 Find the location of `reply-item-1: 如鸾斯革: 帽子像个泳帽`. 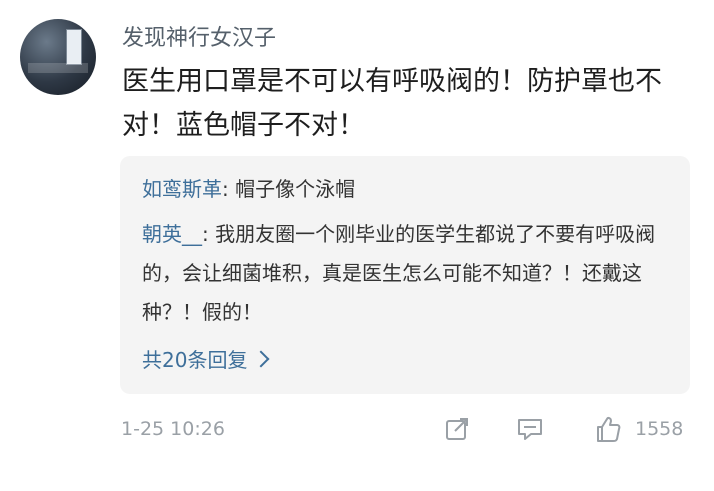

reply-item-1: 如鸾斯革: 帽子像个泳帽 is located at coordinates (248, 189).